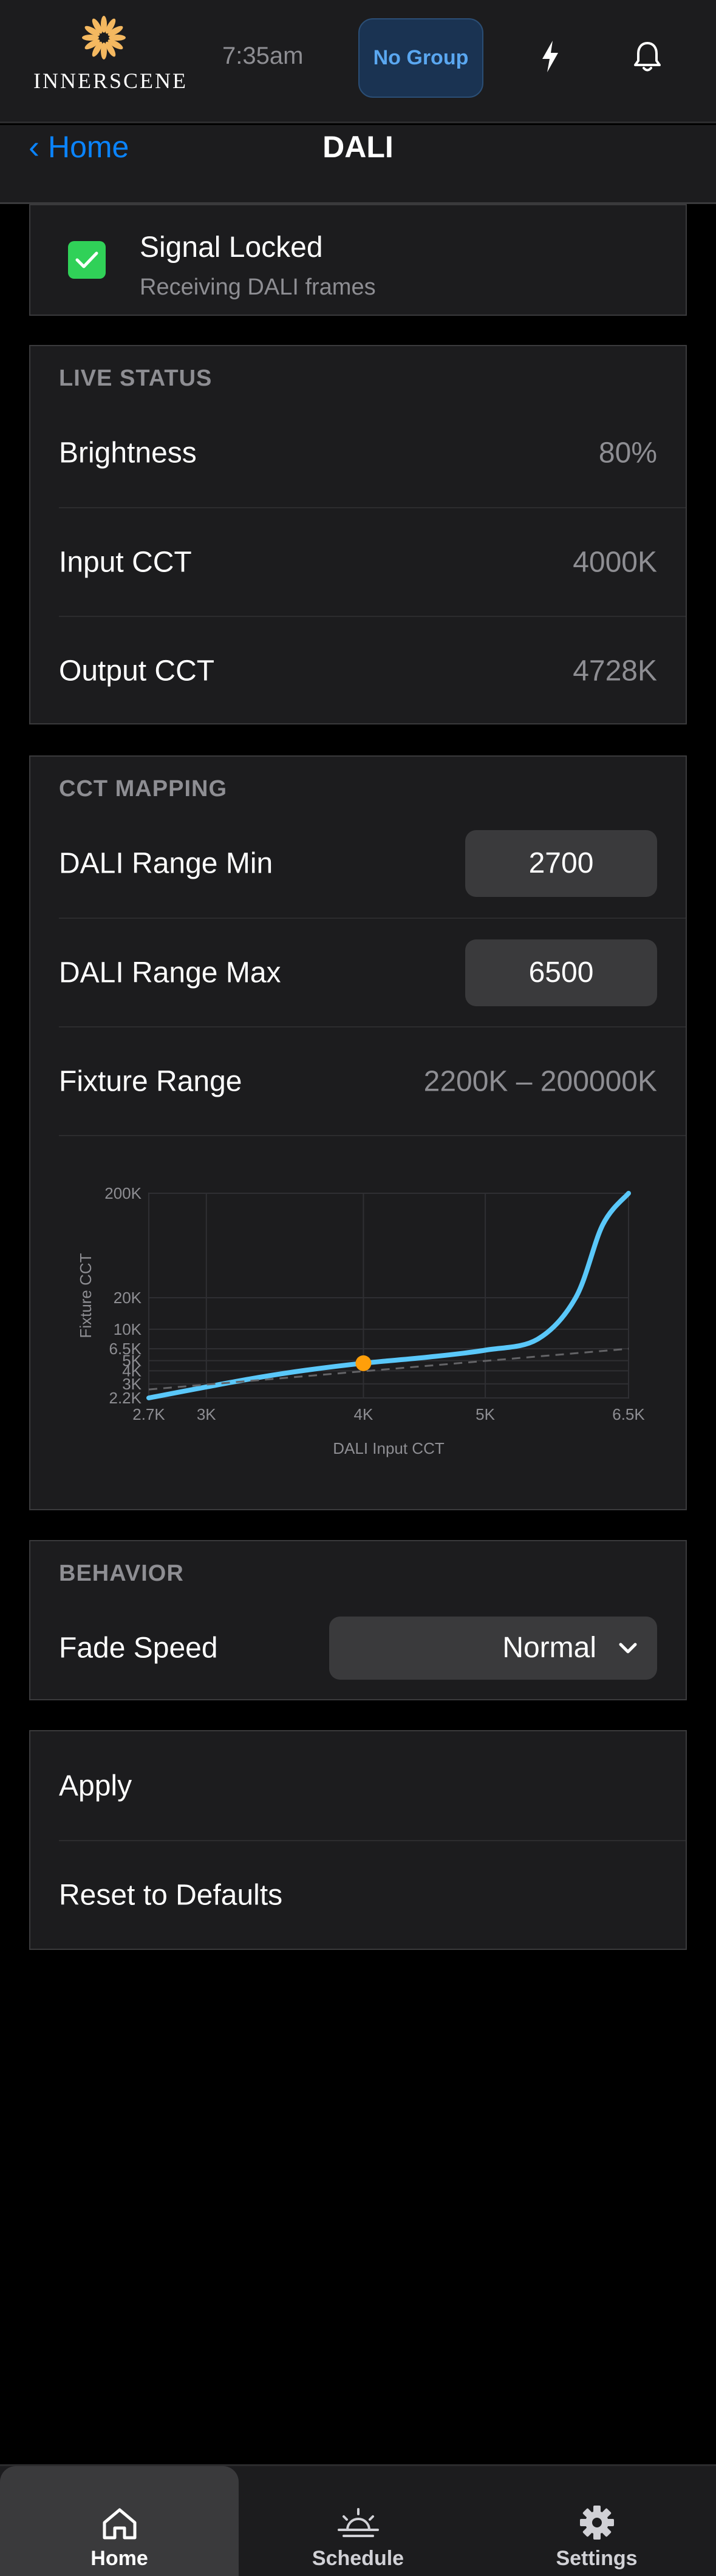  Describe the element at coordinates (263, 56) in the screenshot. I see `clock-time: 7:35am` at that location.